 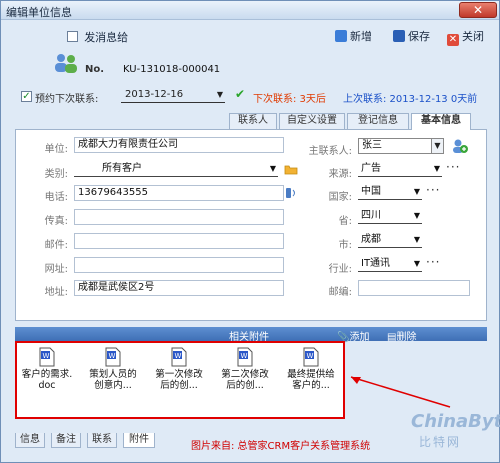 I want to click on file-name-line1: 第一次修改, so click(x=179, y=374).